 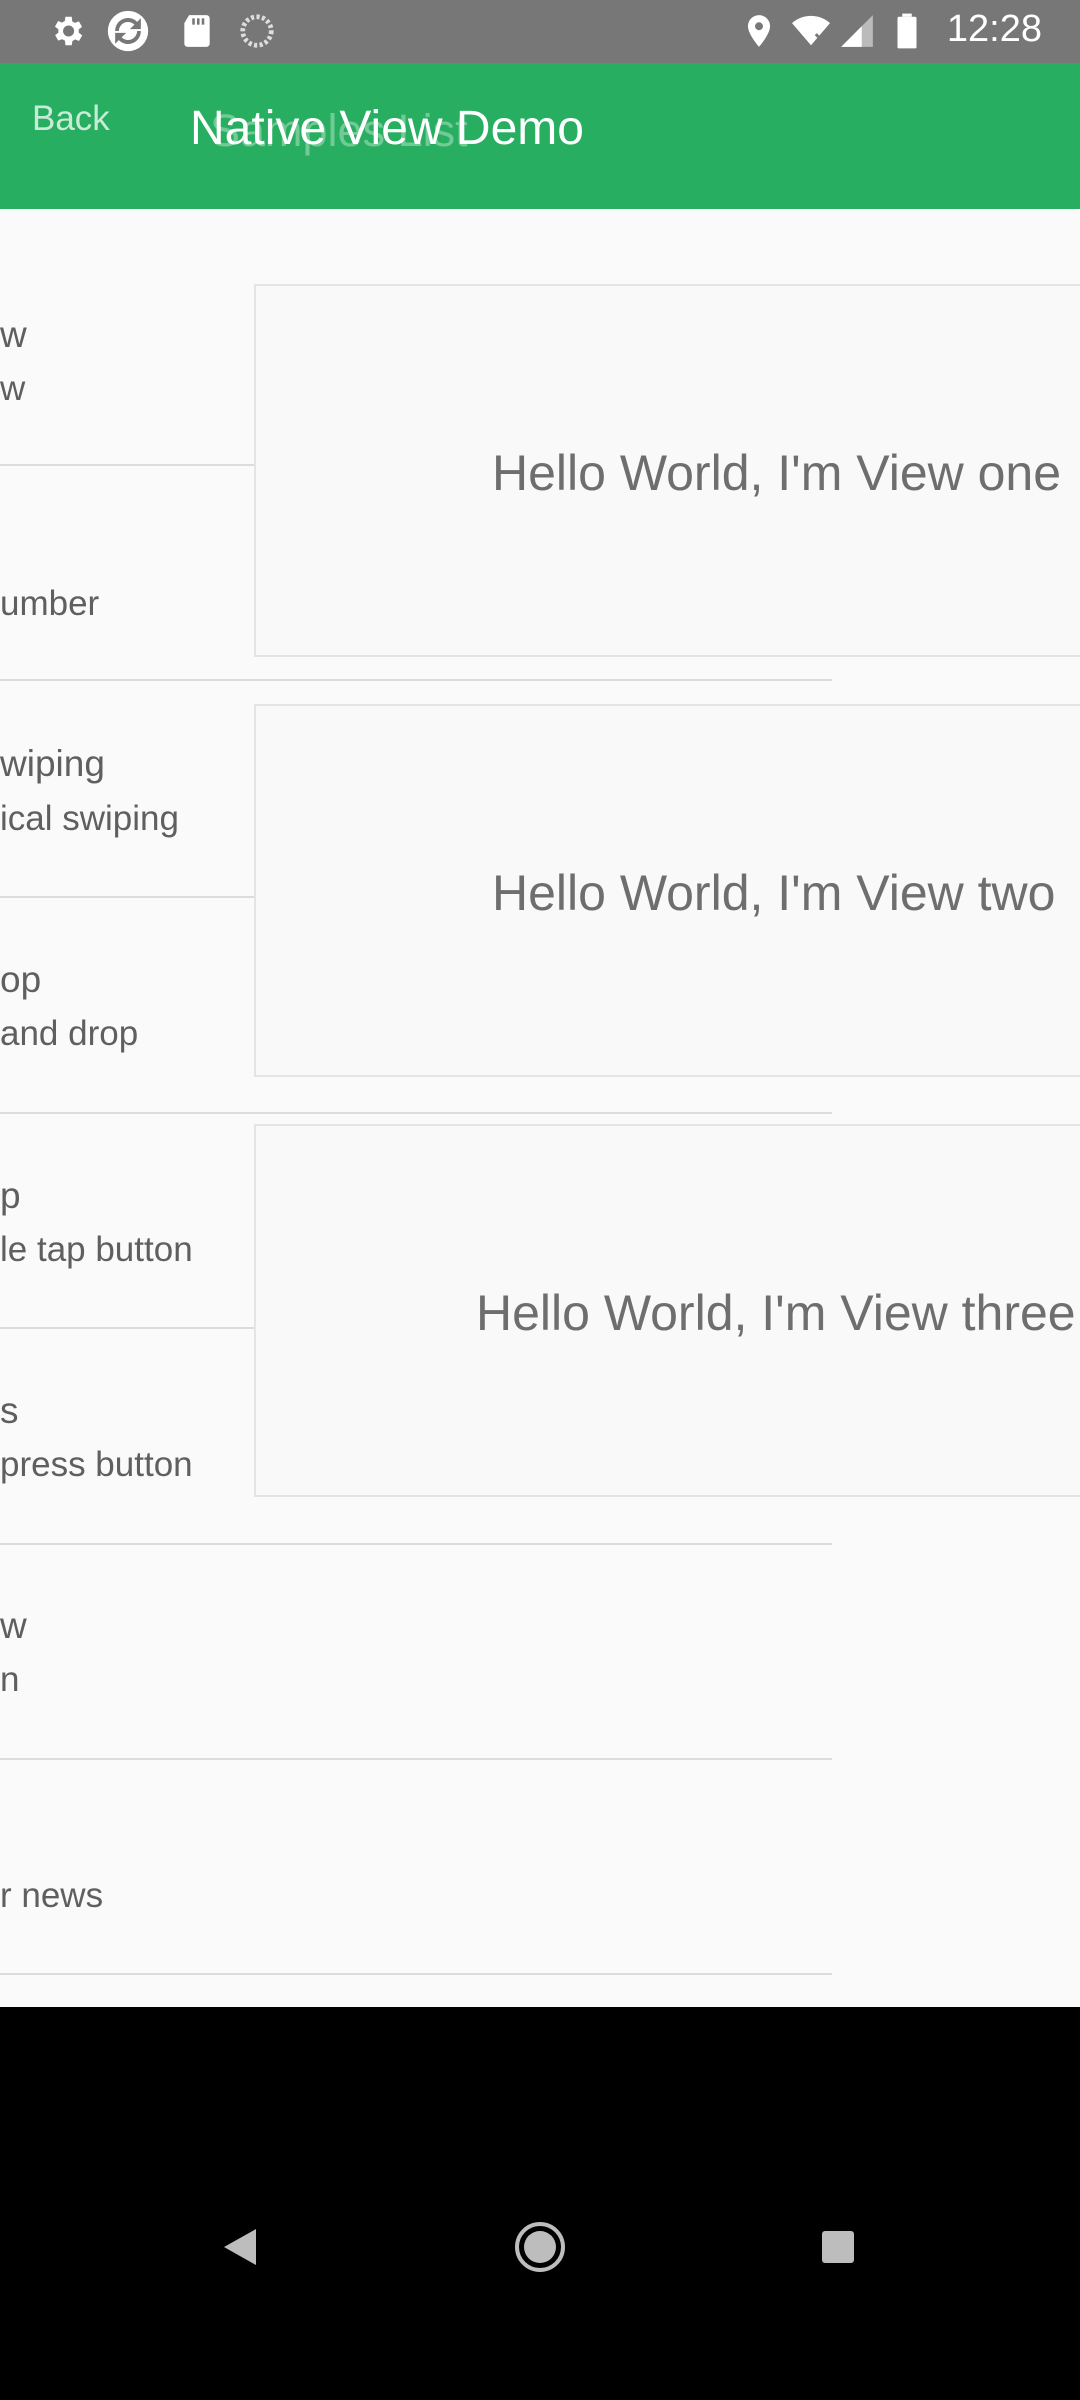 I want to click on list-item-subtitle: n, so click(x=10, y=1679).